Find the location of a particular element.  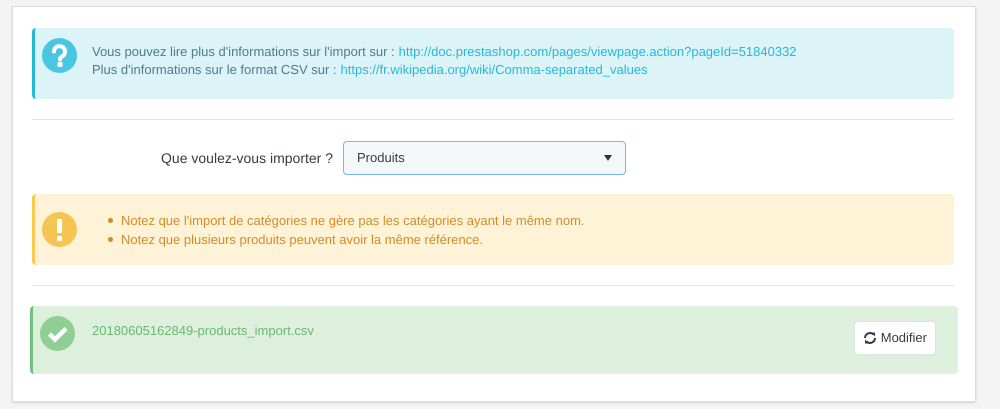

info-text: Plus d'informations sur le format CSV sur : is located at coordinates (214, 70).